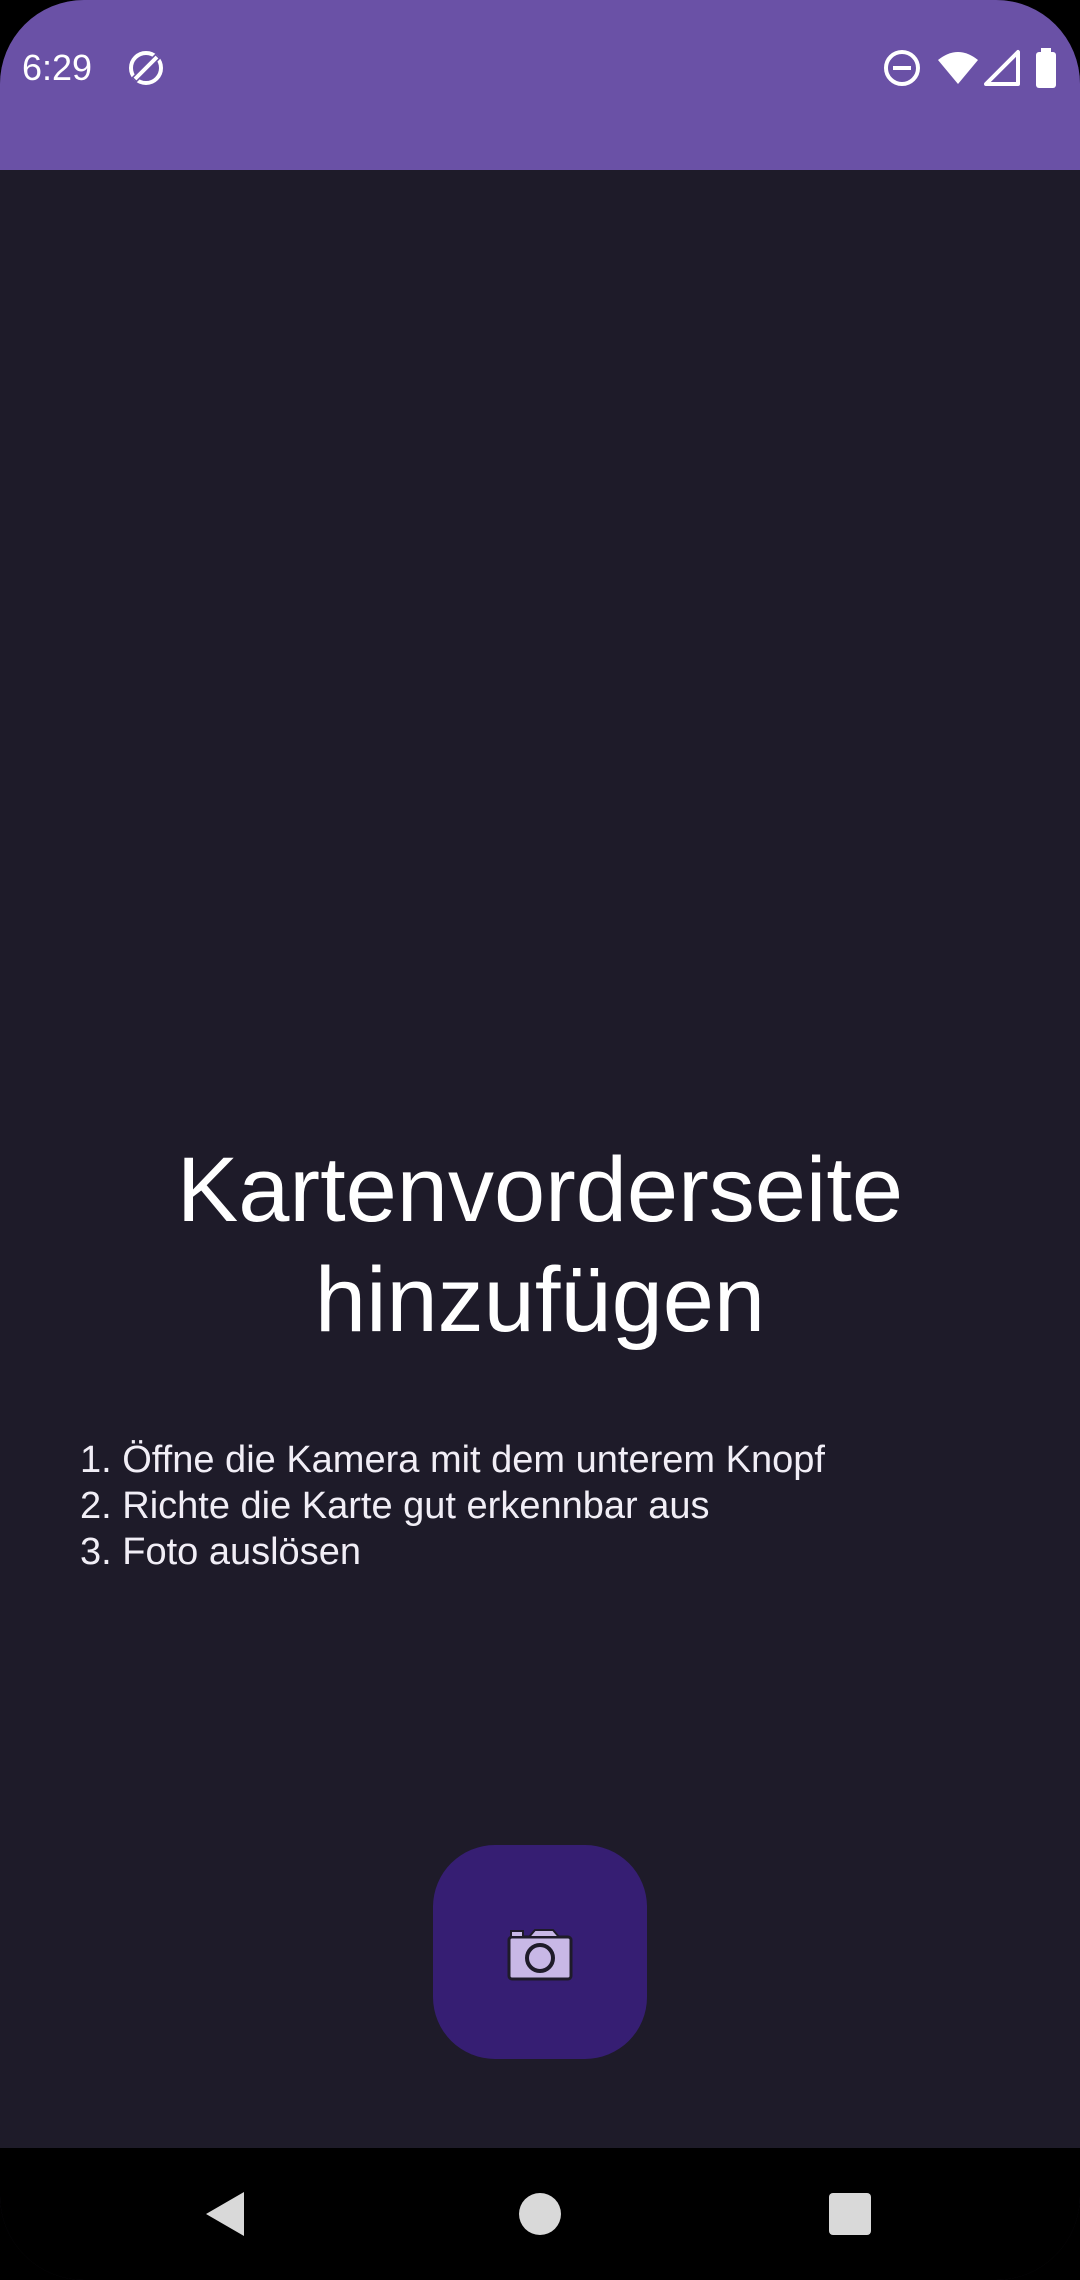 Image resolution: width=1080 pixels, height=2280 pixels. I want to click on camera-icon, so click(540, 1954).